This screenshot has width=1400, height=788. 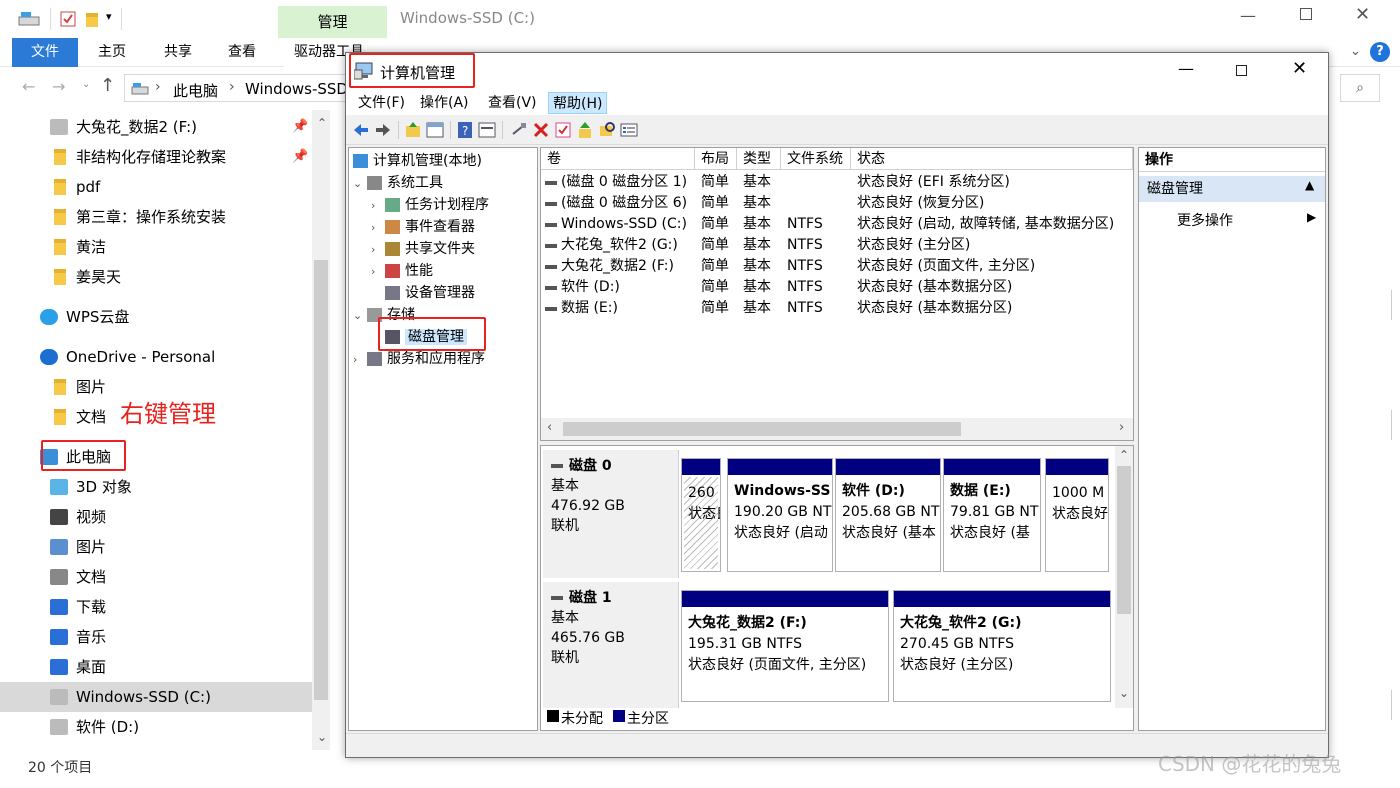 What do you see at coordinates (519, 130) in the screenshot?
I see `connect-icon` at bounding box center [519, 130].